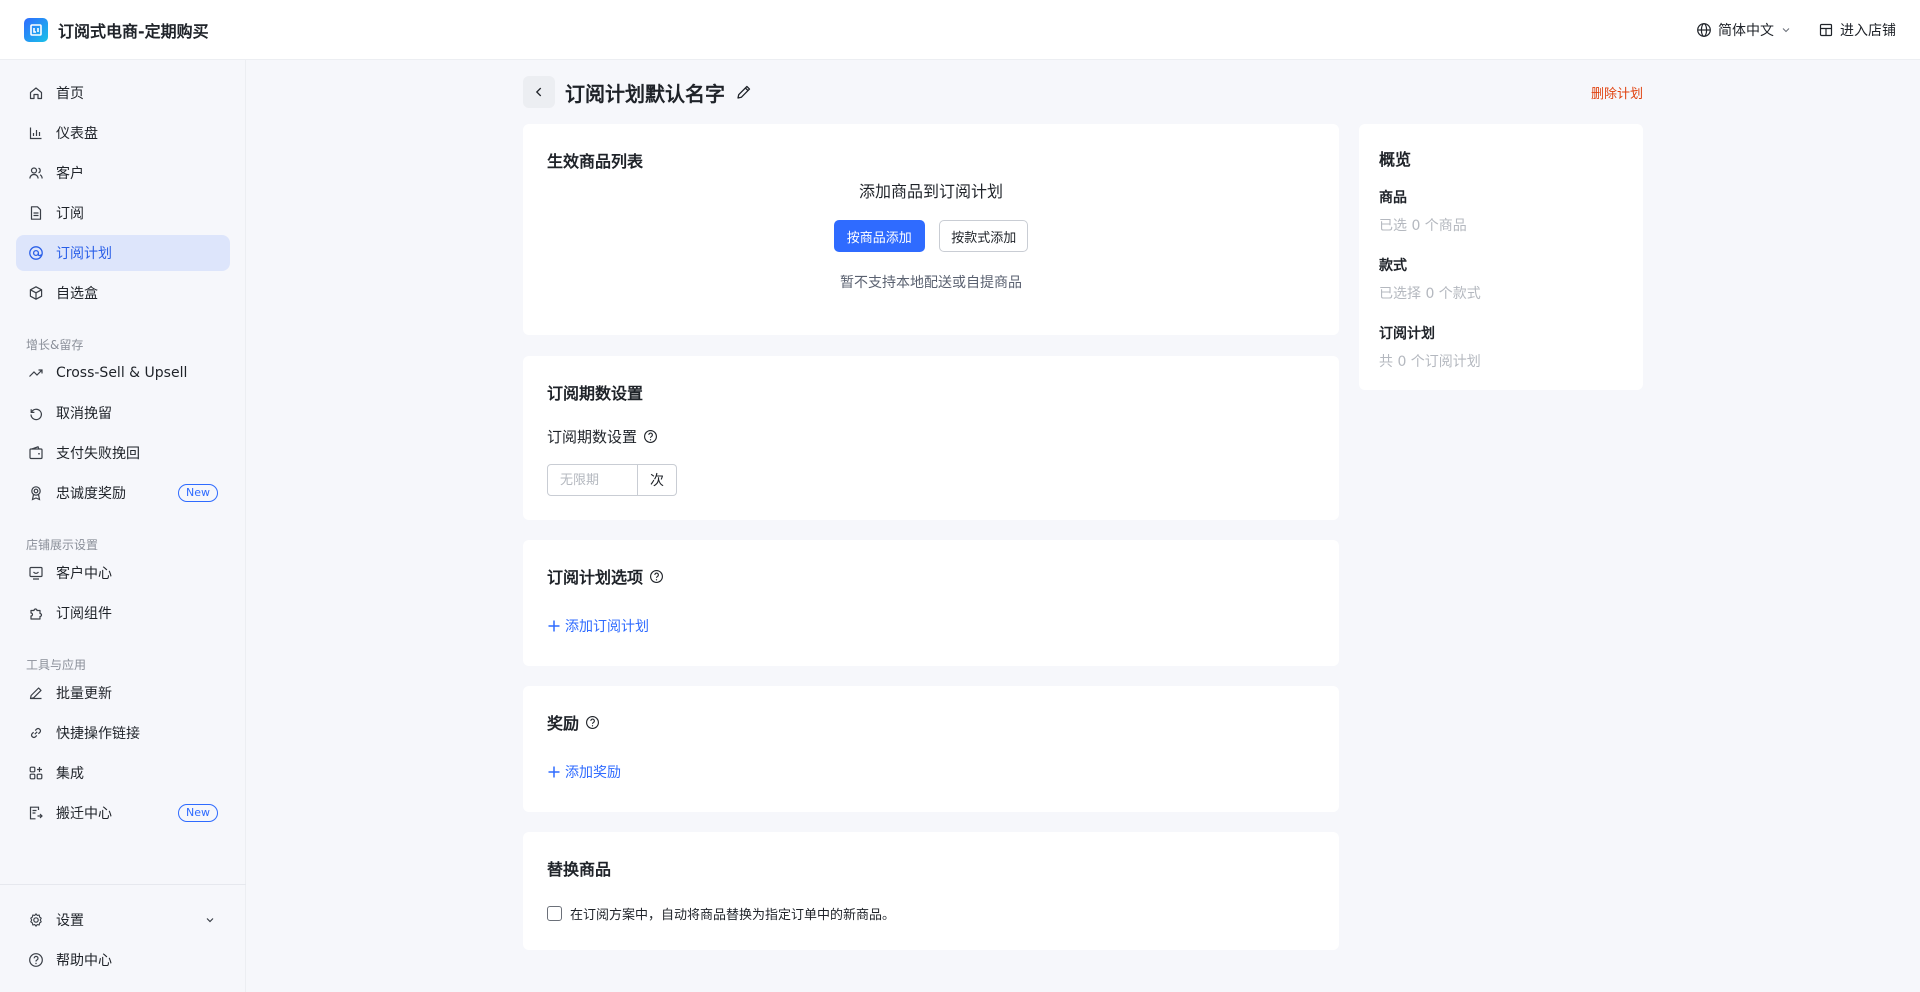 The width and height of the screenshot is (1920, 992). I want to click on nav-group-tools-title: 工具与应用, so click(56, 665).